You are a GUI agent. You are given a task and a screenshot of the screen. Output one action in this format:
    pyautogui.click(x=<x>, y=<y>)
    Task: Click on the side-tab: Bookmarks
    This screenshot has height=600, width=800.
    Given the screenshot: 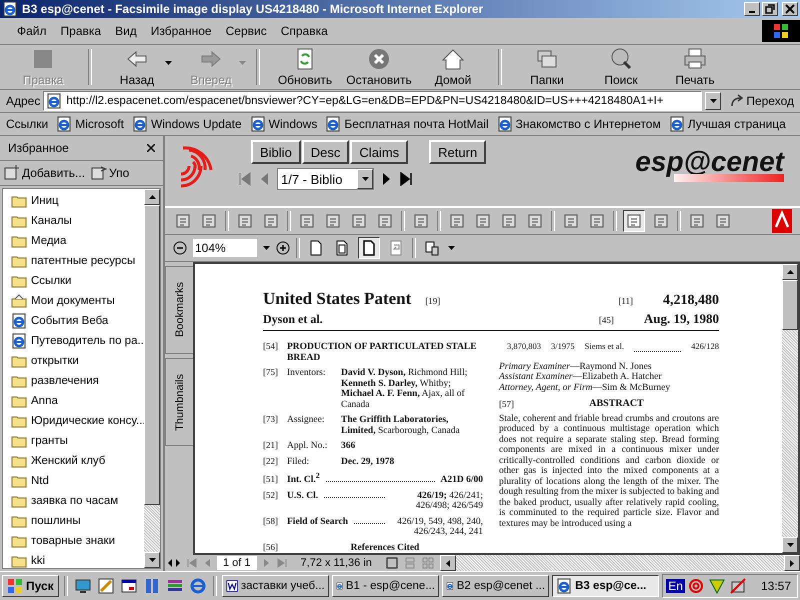 What is the action you would take?
    pyautogui.click(x=179, y=310)
    